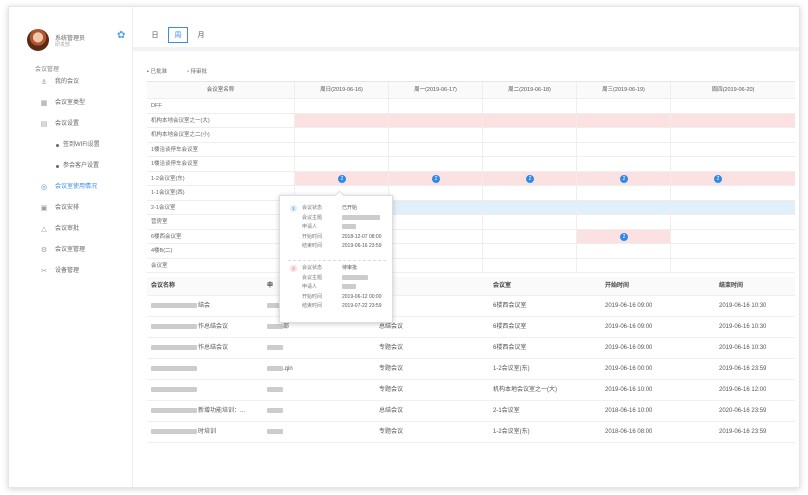  I want to click on settings-icon: ▤, so click(44, 124).